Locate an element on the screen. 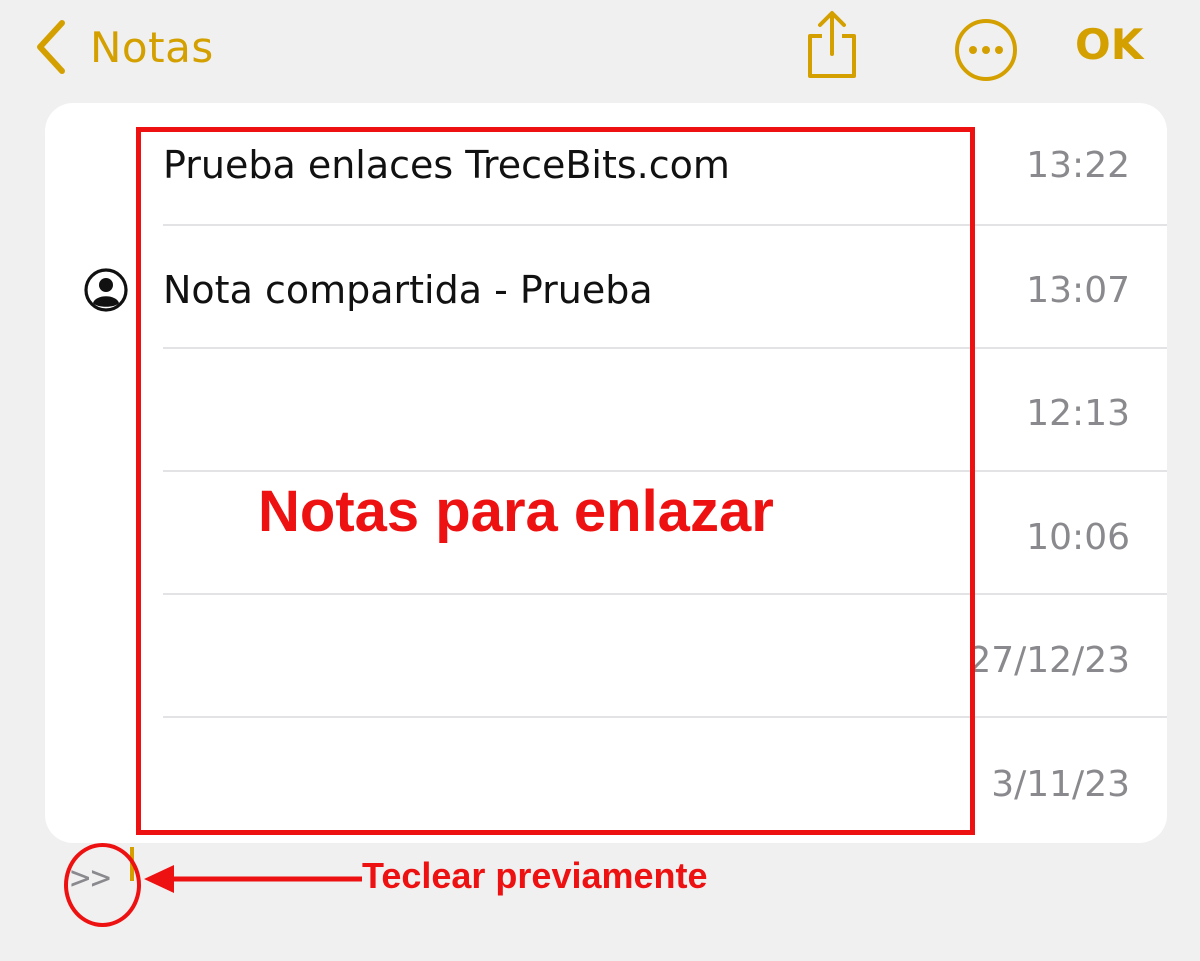  note-row: Nota compartida - Prueba 13:07 is located at coordinates (606, 287).